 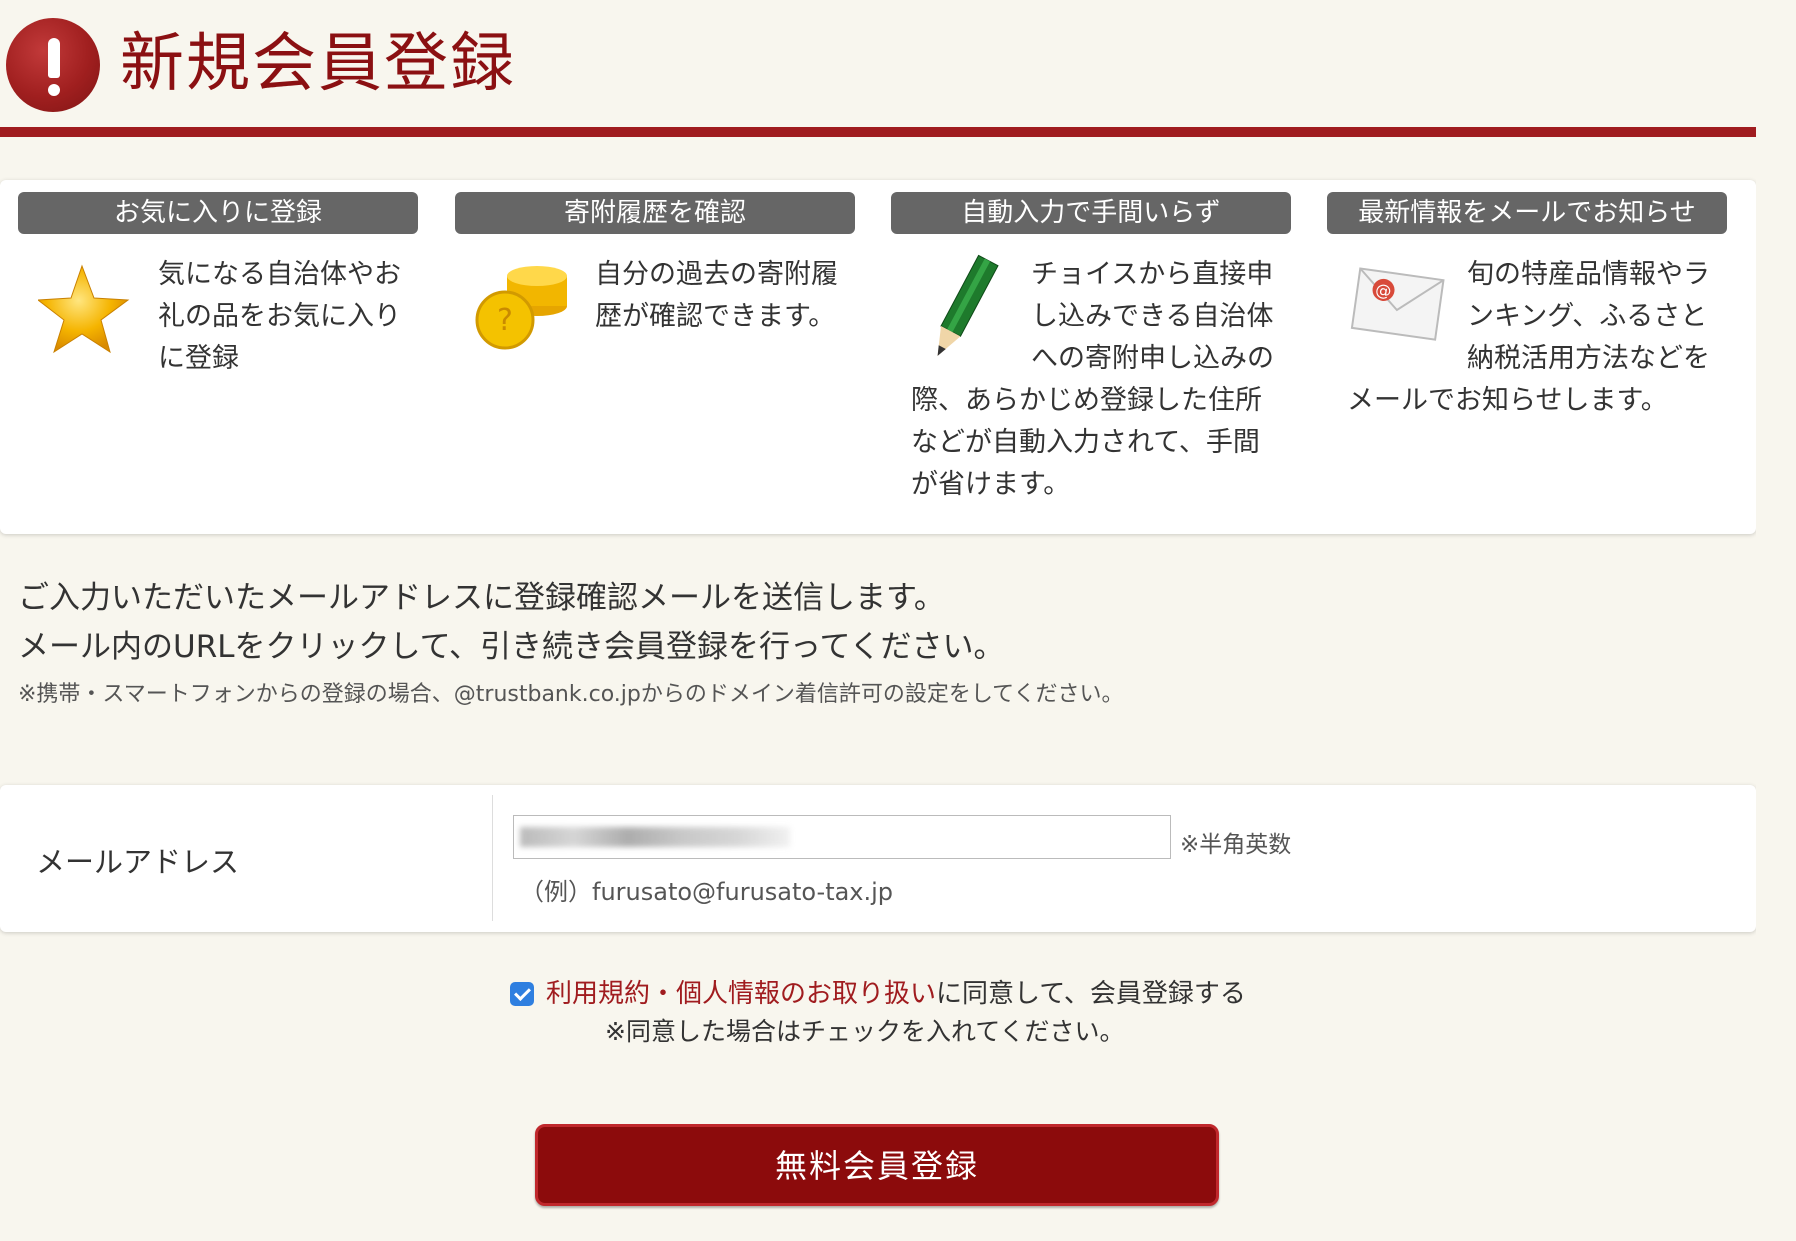 What do you see at coordinates (655, 357) in the screenshot?
I see `feature-history: 寄附履歴を確認 ? 自分の過去の寄附履歴が確認できます。` at bounding box center [655, 357].